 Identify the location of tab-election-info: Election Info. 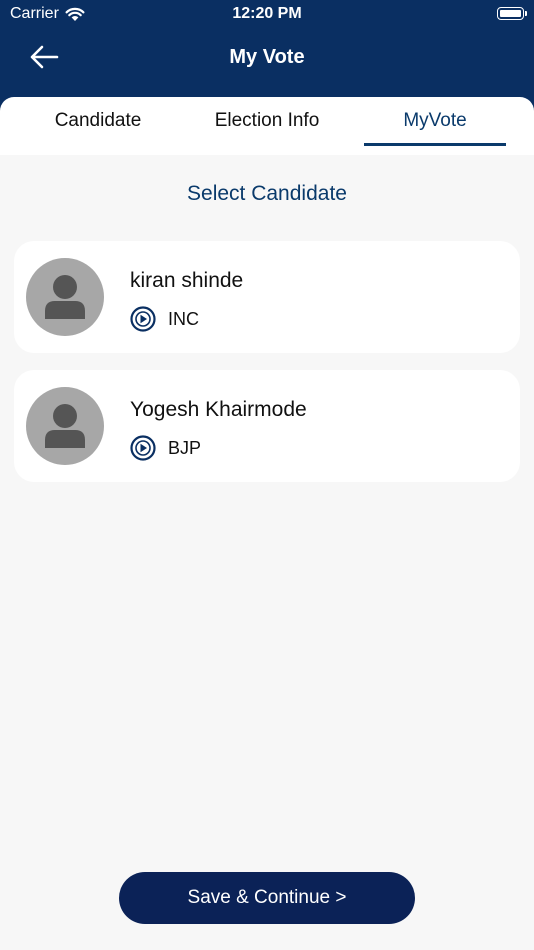
(267, 121).